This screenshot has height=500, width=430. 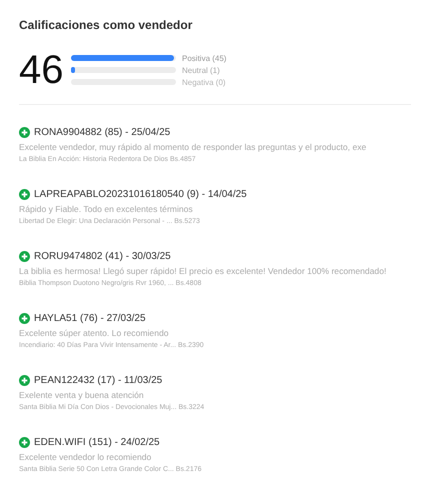 What do you see at coordinates (94, 333) in the screenshot?
I see `rating-comment: Excelente súper atento. Lo recomiendo` at bounding box center [94, 333].